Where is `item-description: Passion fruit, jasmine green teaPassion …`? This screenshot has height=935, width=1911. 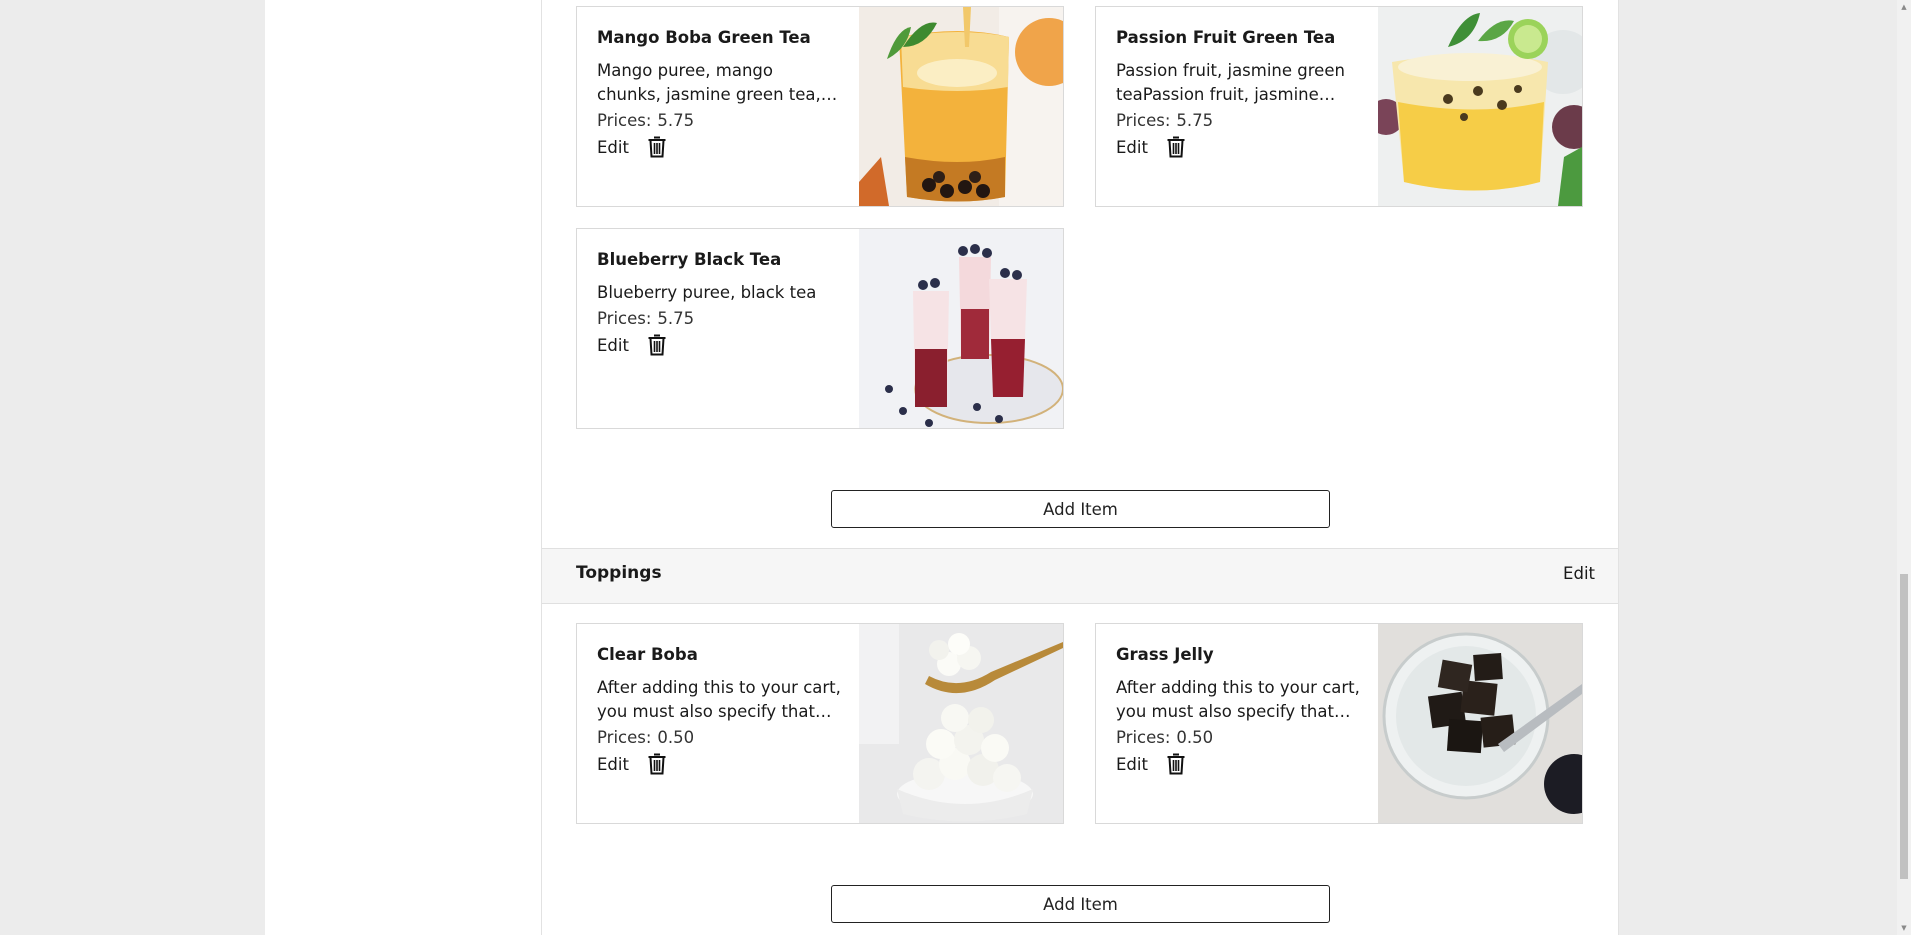
item-description: Passion fruit, jasmine green teaPassion … is located at coordinates (1230, 82).